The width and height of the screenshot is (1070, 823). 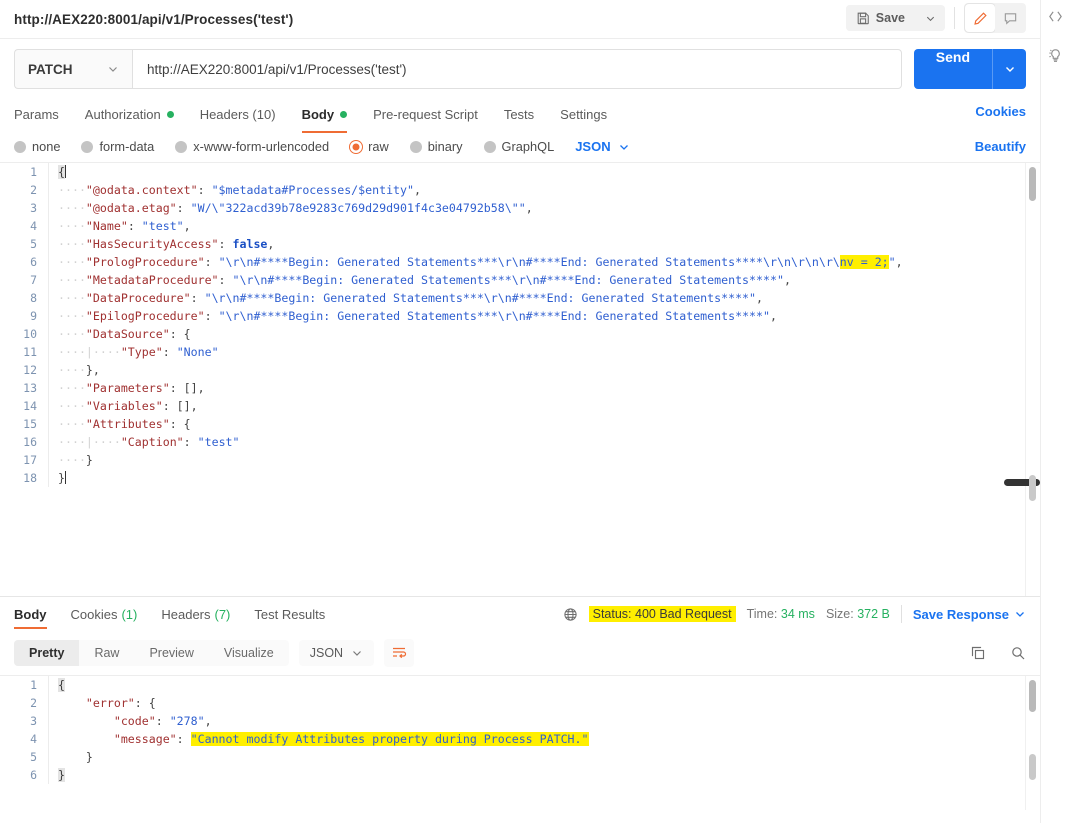 What do you see at coordinates (978, 653) in the screenshot?
I see `copy-icon` at bounding box center [978, 653].